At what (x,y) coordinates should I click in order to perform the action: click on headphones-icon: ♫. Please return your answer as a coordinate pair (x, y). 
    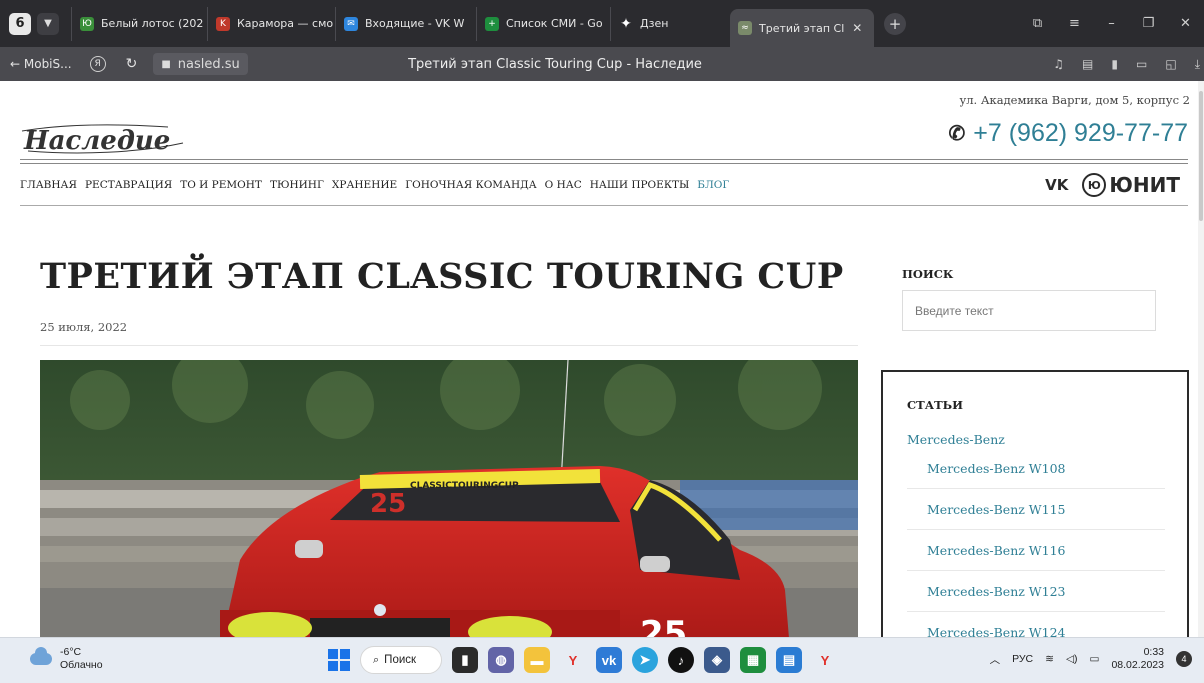
    Looking at the image, I should click on (1058, 64).